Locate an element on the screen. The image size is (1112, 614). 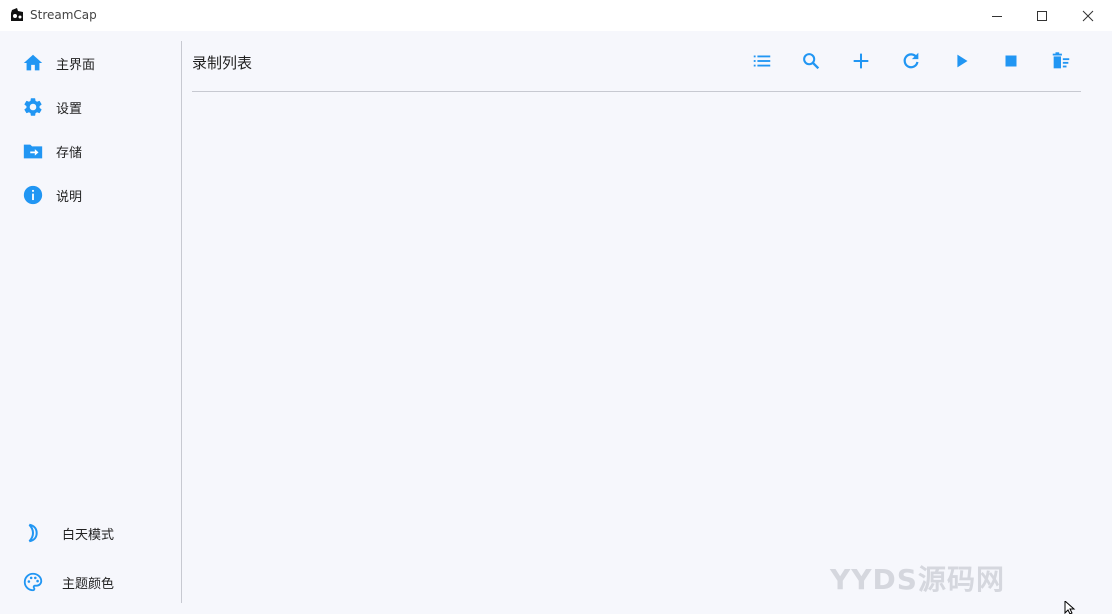
theme-color-label: 主题颜色 is located at coordinates (88, 584).